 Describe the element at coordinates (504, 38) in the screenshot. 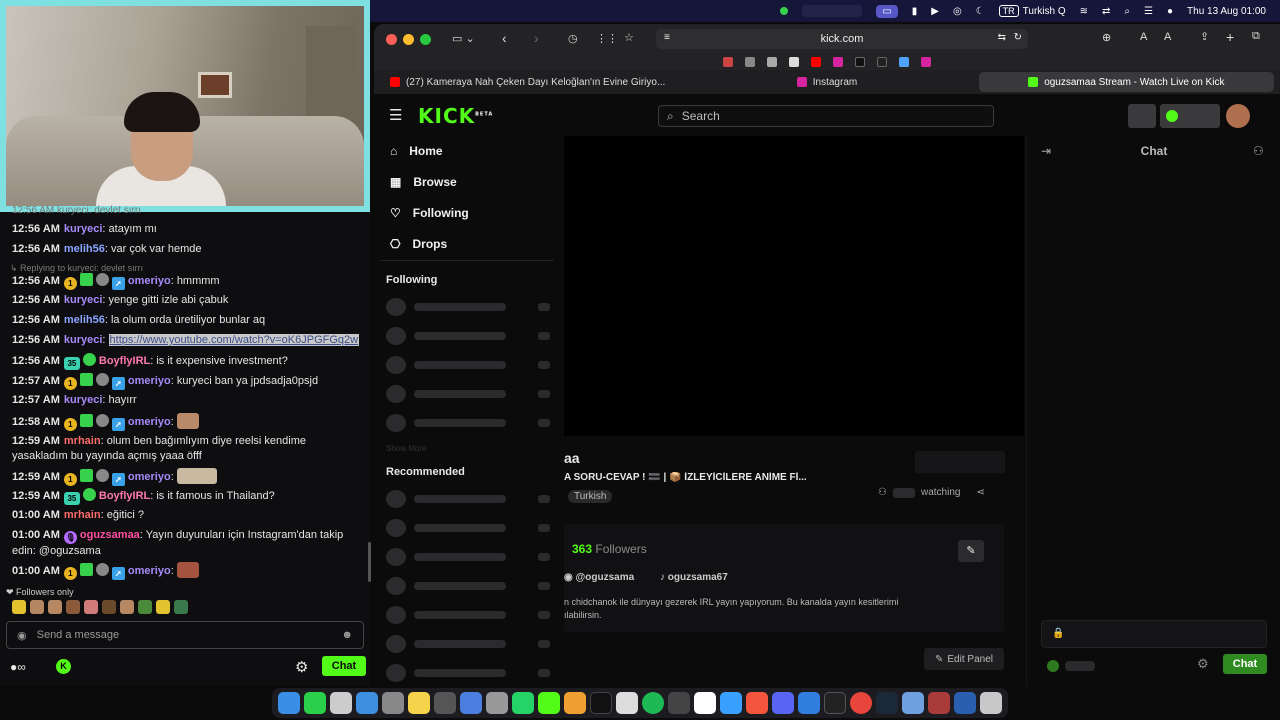

I see `back-icon: ‹` at that location.